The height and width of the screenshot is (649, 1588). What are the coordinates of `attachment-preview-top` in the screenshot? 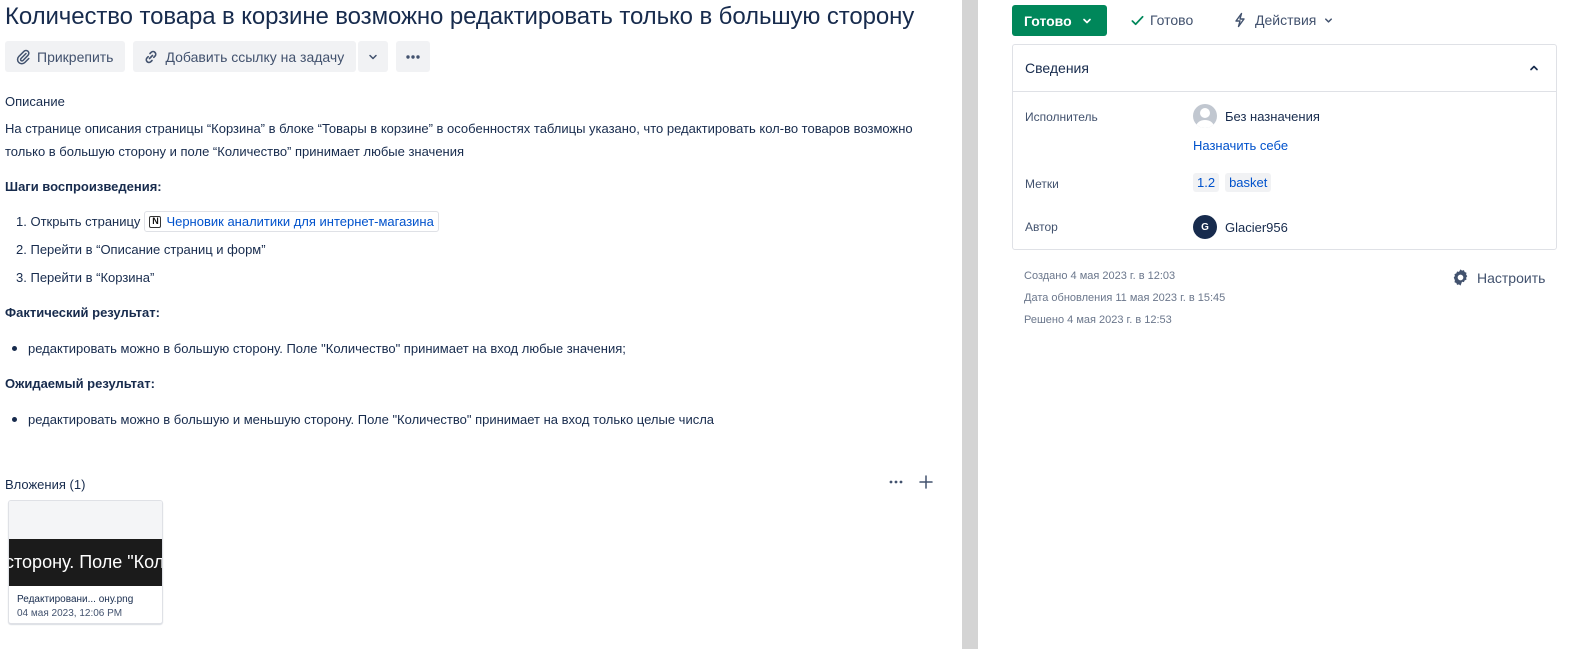 It's located at (85, 520).